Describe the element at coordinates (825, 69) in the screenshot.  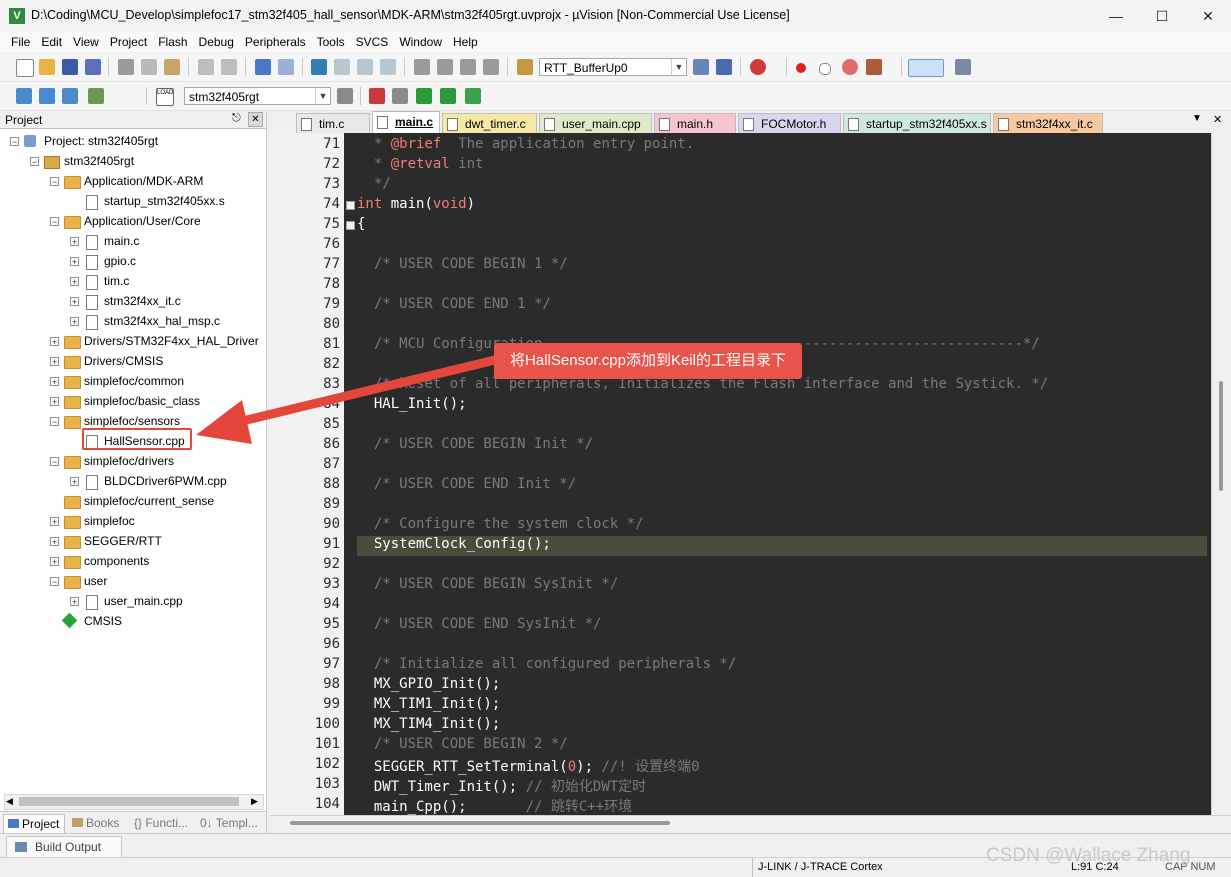
I see `enable-breakpoint-icon` at that location.